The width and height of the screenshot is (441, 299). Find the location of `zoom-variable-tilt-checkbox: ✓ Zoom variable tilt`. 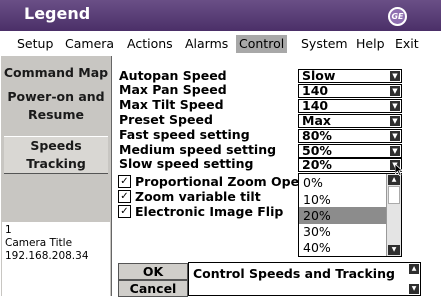

zoom-variable-tilt-checkbox: ✓ Zoom variable tilt is located at coordinates (189, 197).